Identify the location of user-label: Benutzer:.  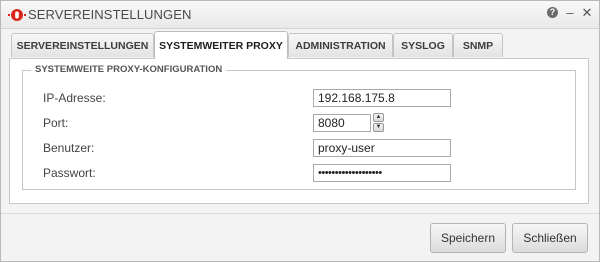
(69, 148).